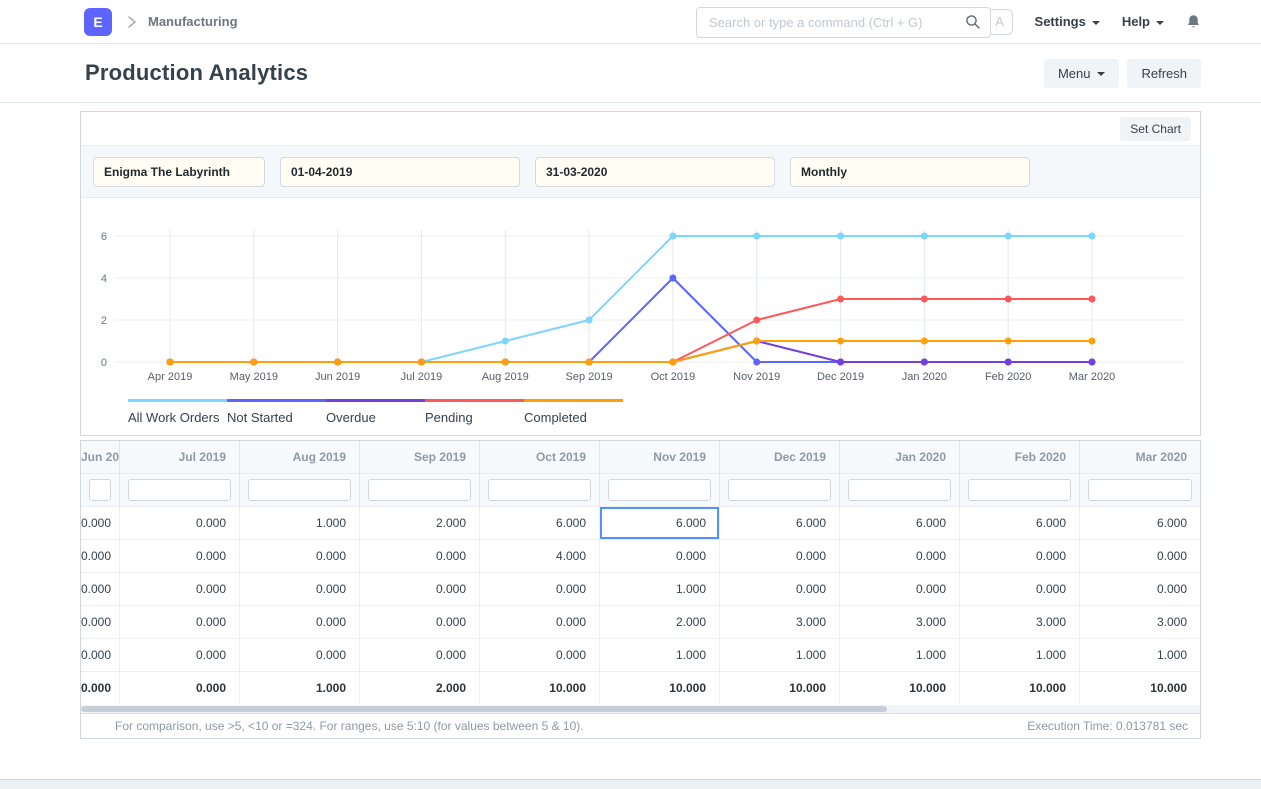  I want to click on column-header-sep-2019: Sep 2019, so click(420, 457).